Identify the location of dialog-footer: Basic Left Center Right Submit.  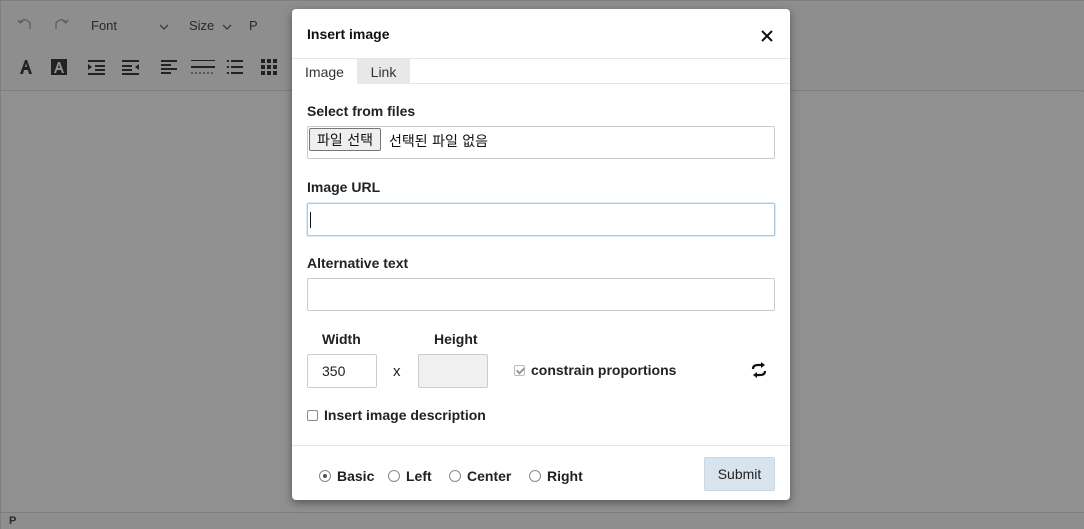
(541, 472).